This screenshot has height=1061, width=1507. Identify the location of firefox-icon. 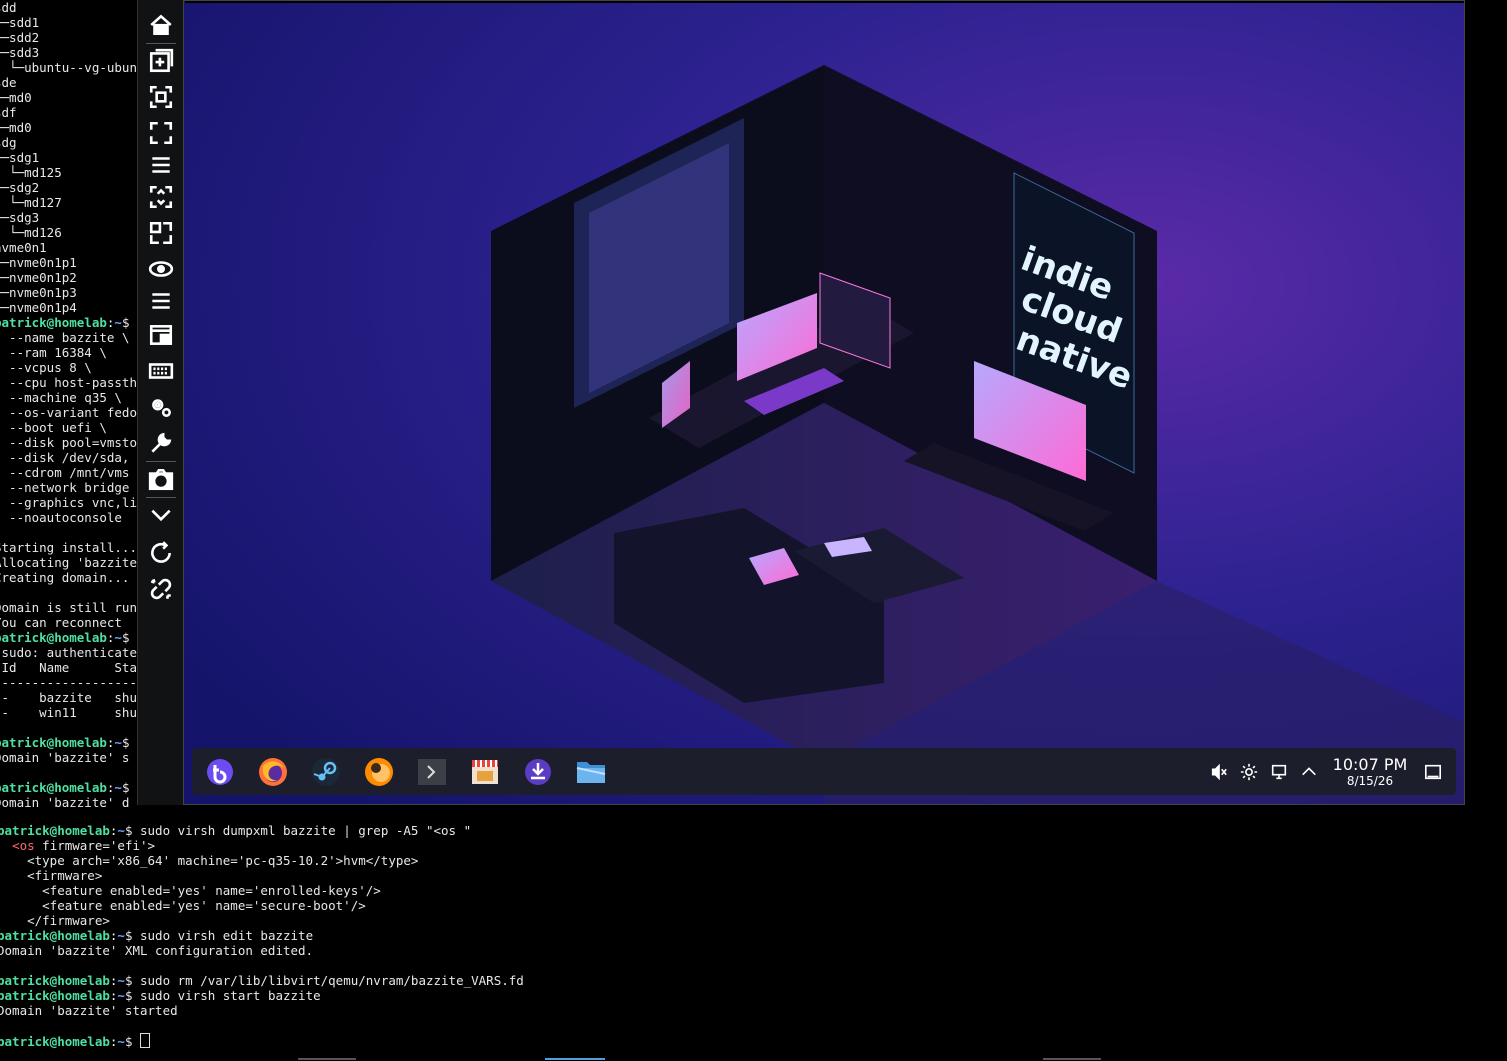
(273, 772).